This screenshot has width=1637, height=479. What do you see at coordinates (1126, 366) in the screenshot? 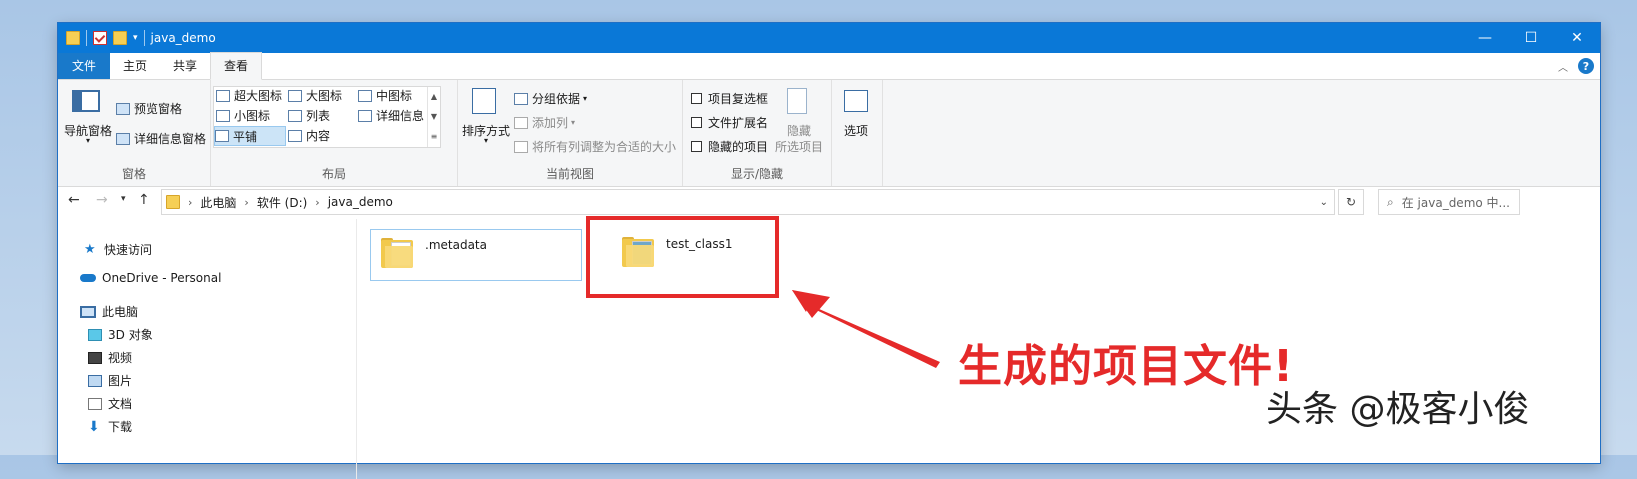
I see `annotation-text: 生成的项目文件!` at bounding box center [1126, 366].